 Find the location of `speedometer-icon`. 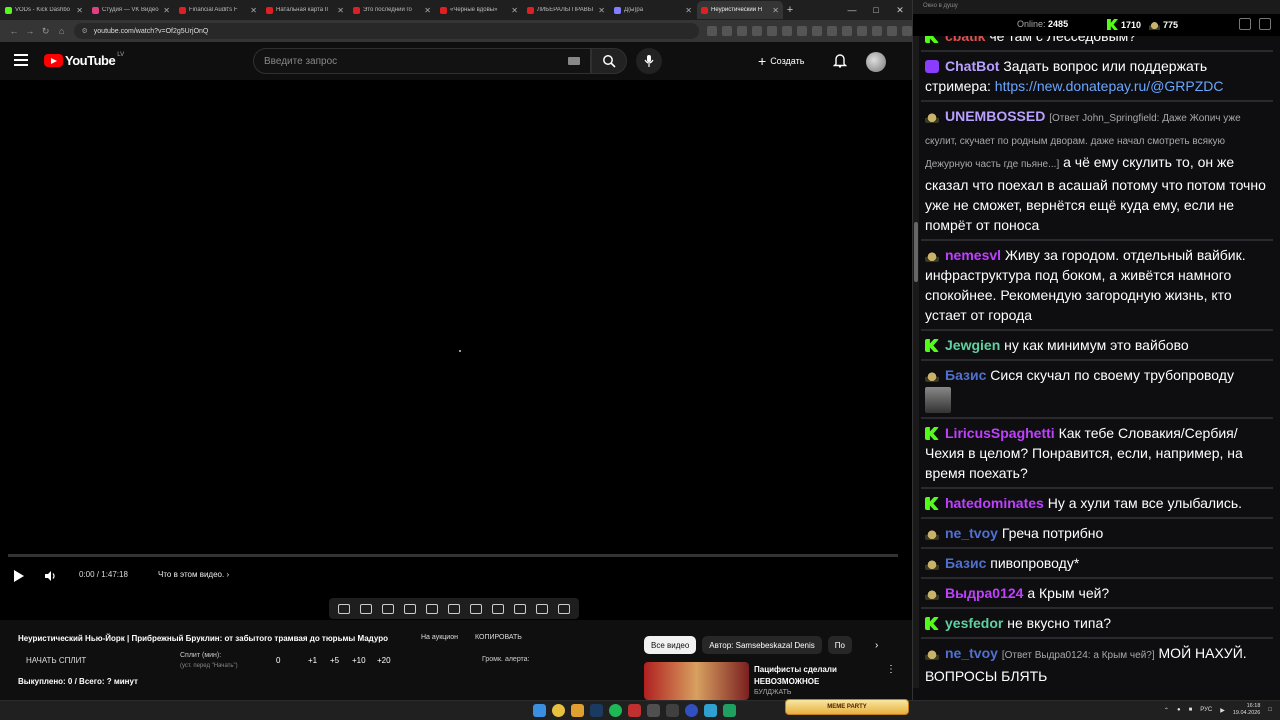

speedometer-icon is located at coordinates (476, 608).